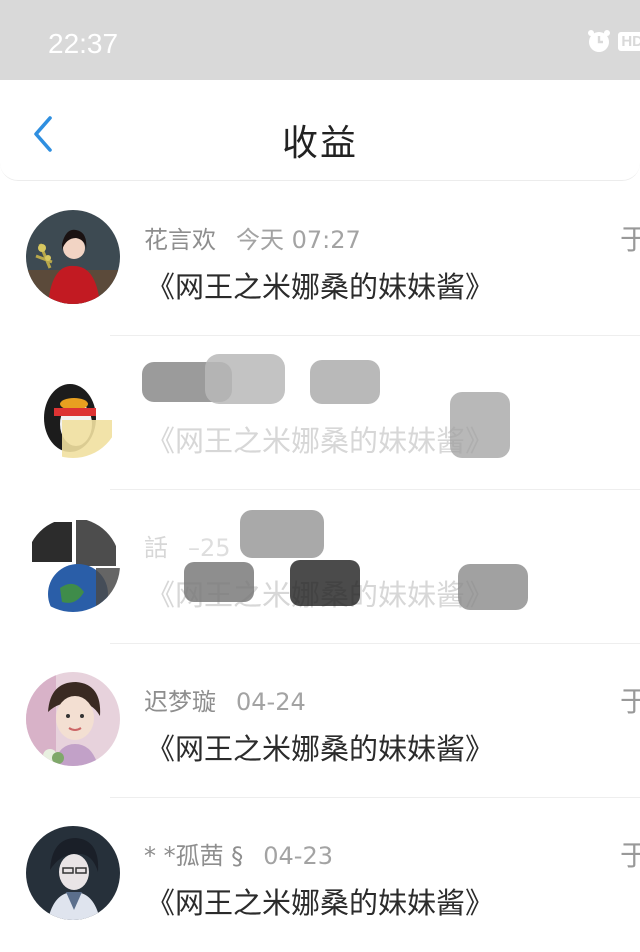 Image resolution: width=640 pixels, height=952 pixels. What do you see at coordinates (271, 702) in the screenshot?
I see `item-time: 04-24` at bounding box center [271, 702].